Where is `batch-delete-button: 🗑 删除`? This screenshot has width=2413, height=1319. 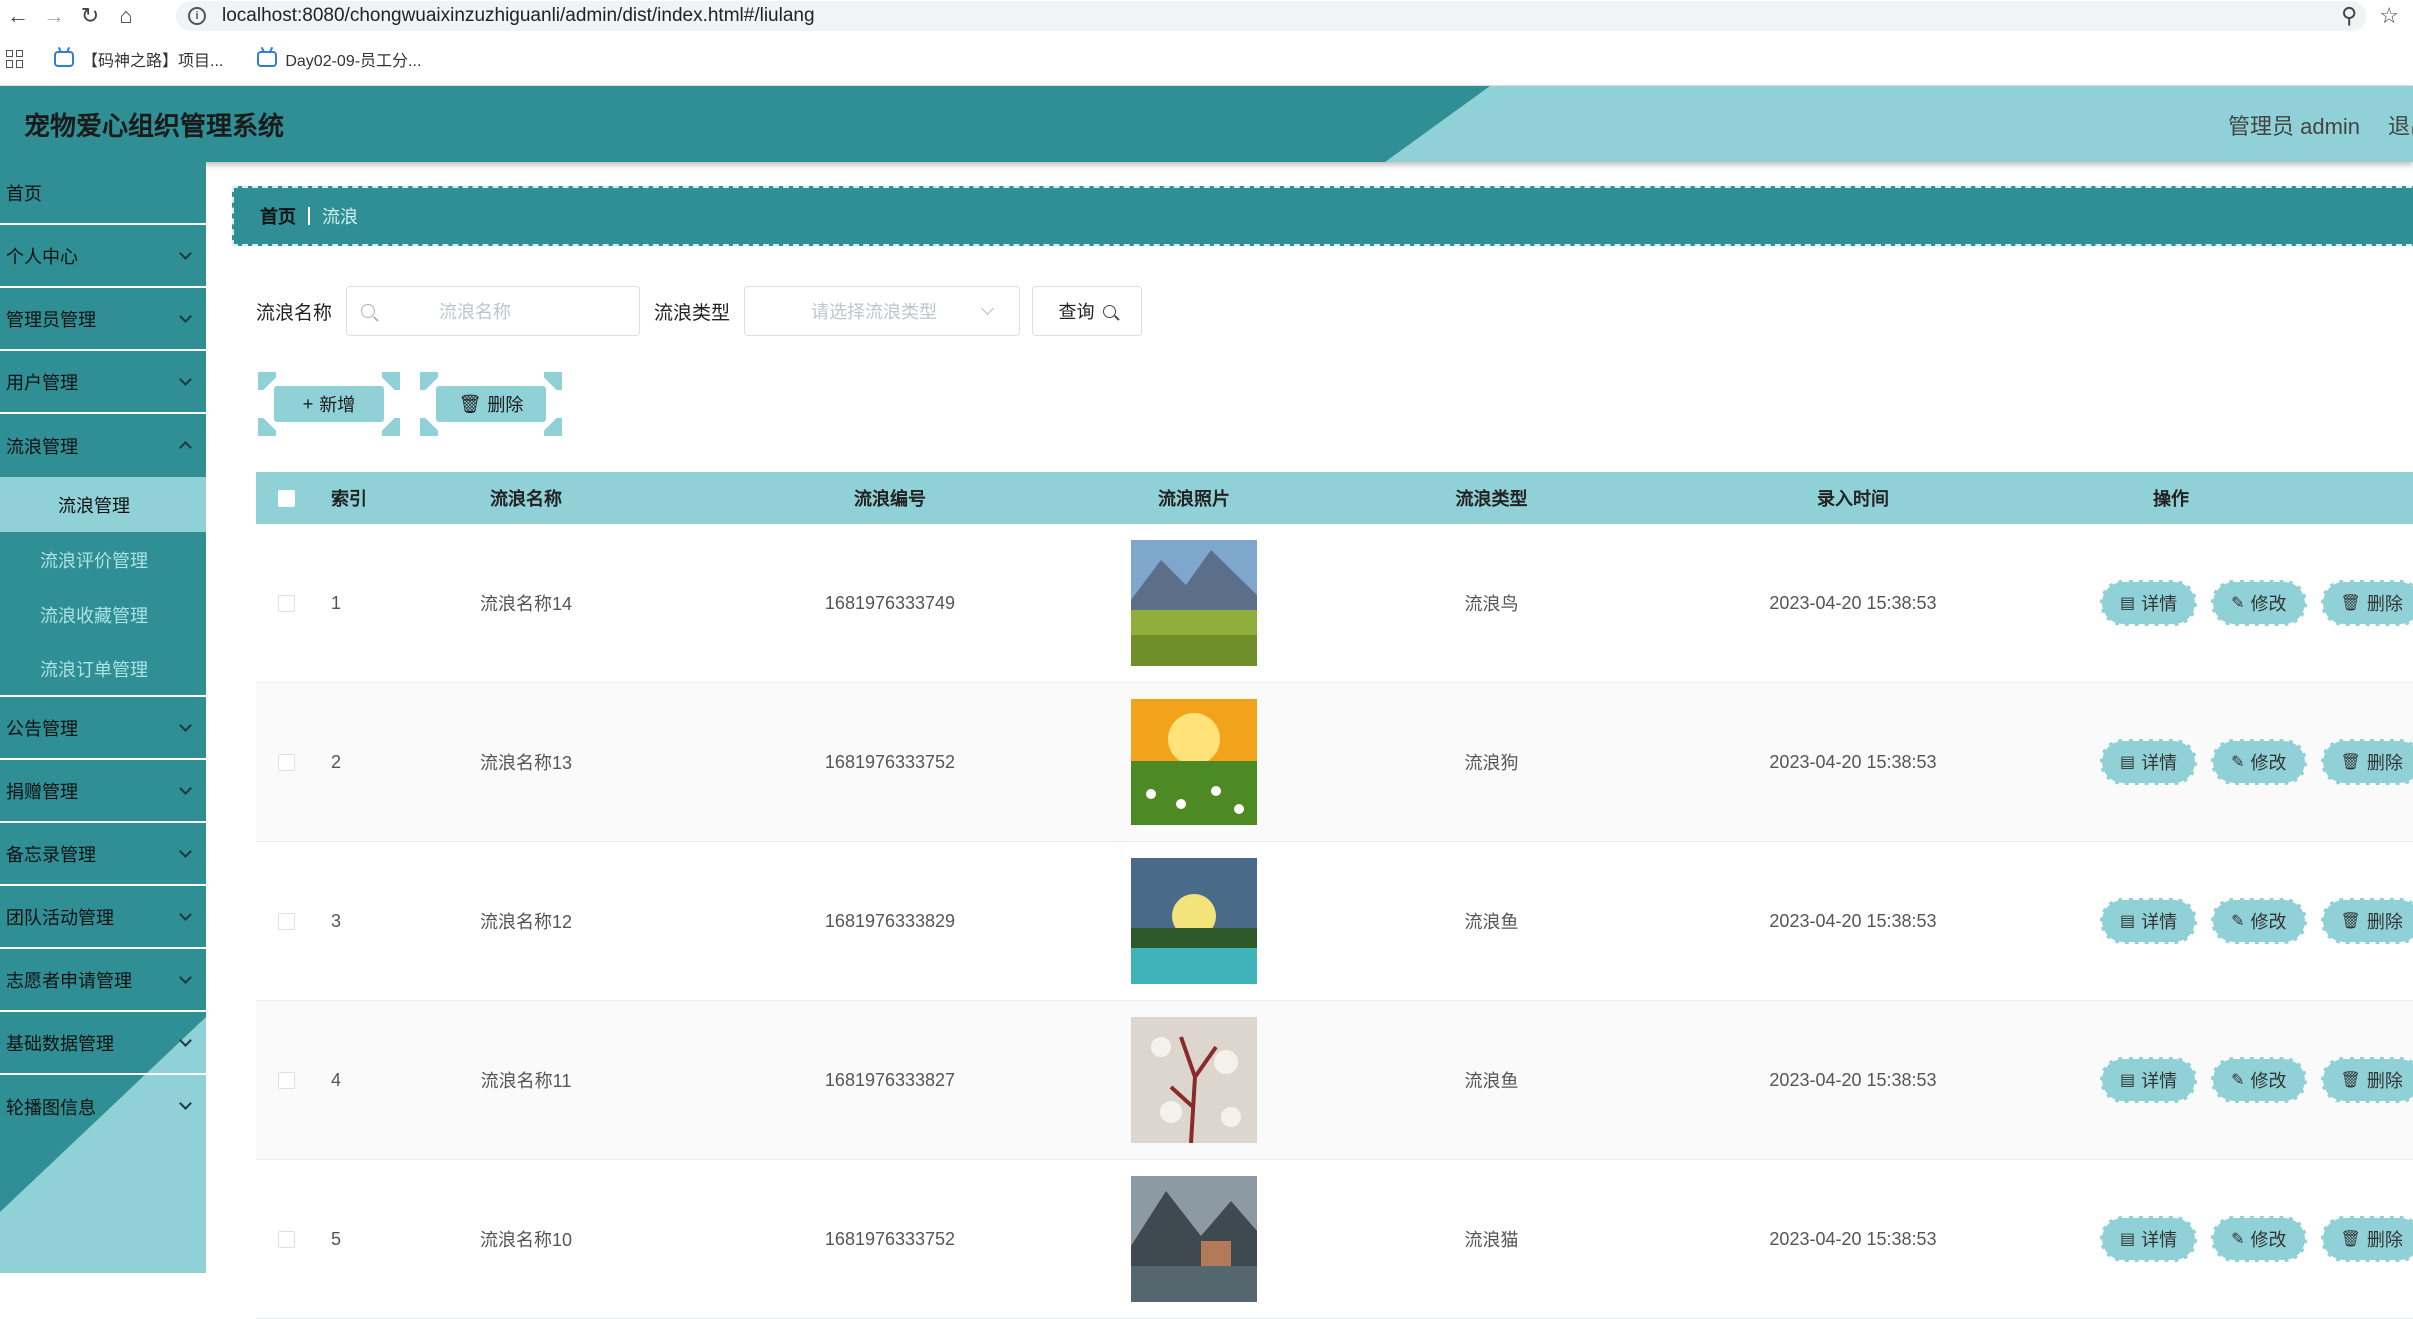
batch-delete-button: 🗑 删除 is located at coordinates (491, 404).